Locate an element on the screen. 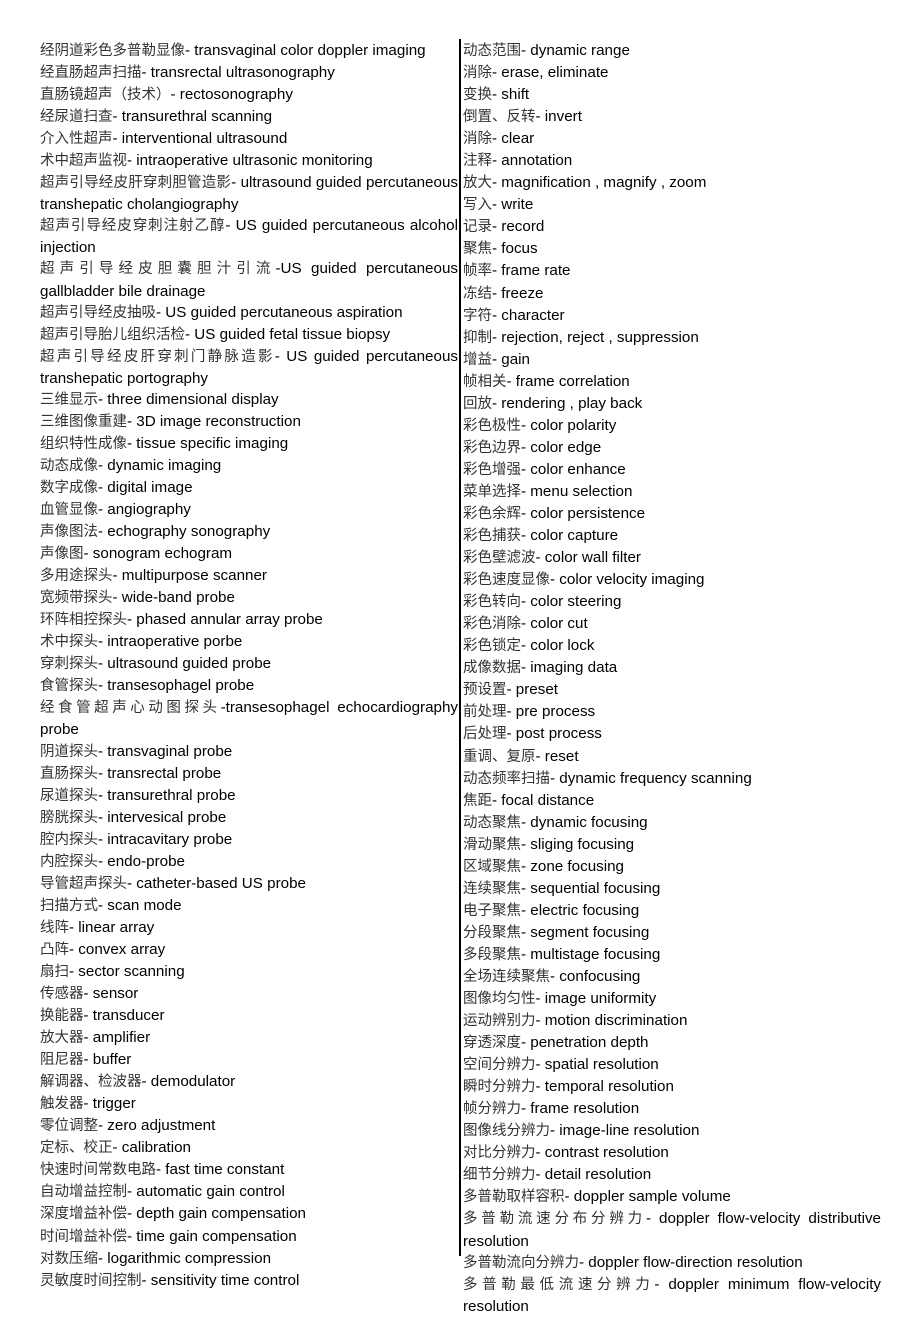 Image resolution: width=920 pixels, height=1317 pixels. term-chinese: 直肠探头 is located at coordinates (69, 773).